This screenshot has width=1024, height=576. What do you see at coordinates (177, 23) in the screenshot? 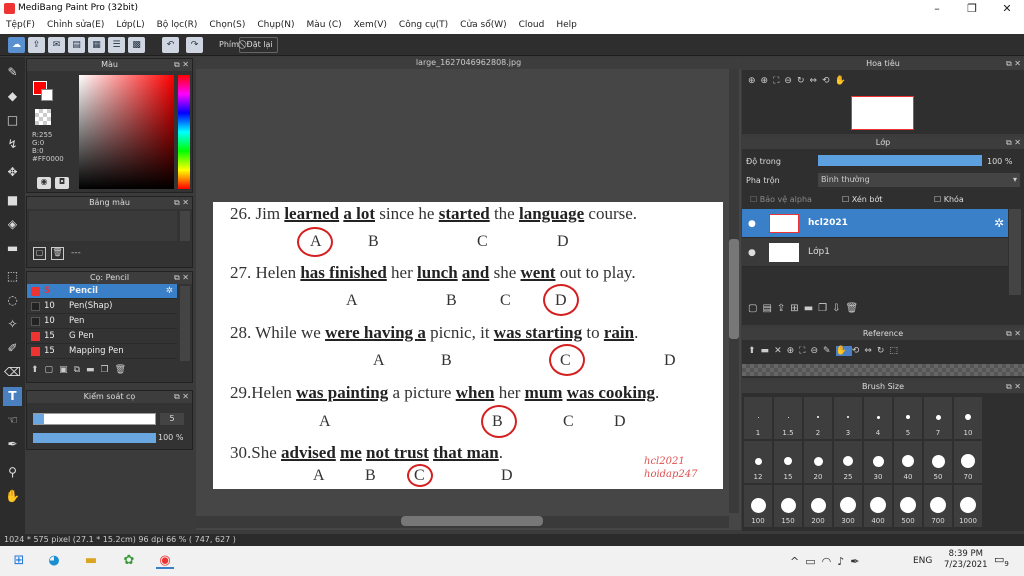
I see `menu-filter: Bộ lọc(R)` at bounding box center [177, 23].